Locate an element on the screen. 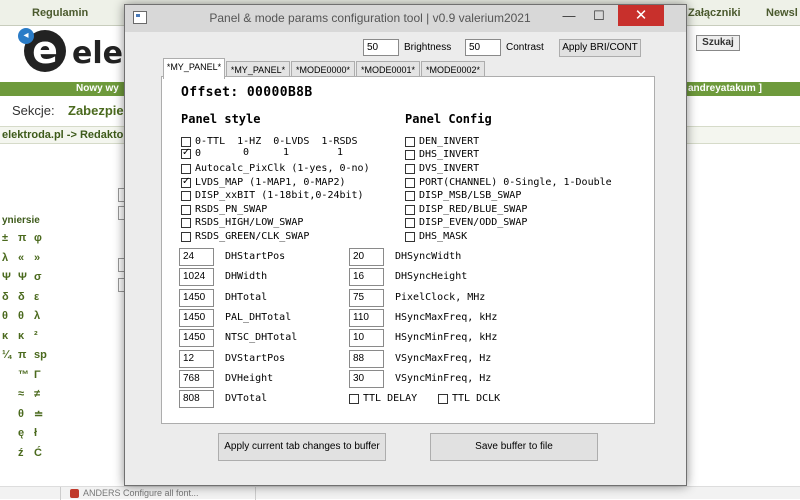 The height and width of the screenshot is (500, 800). hsyncminfreq-input: 10 is located at coordinates (366, 338).